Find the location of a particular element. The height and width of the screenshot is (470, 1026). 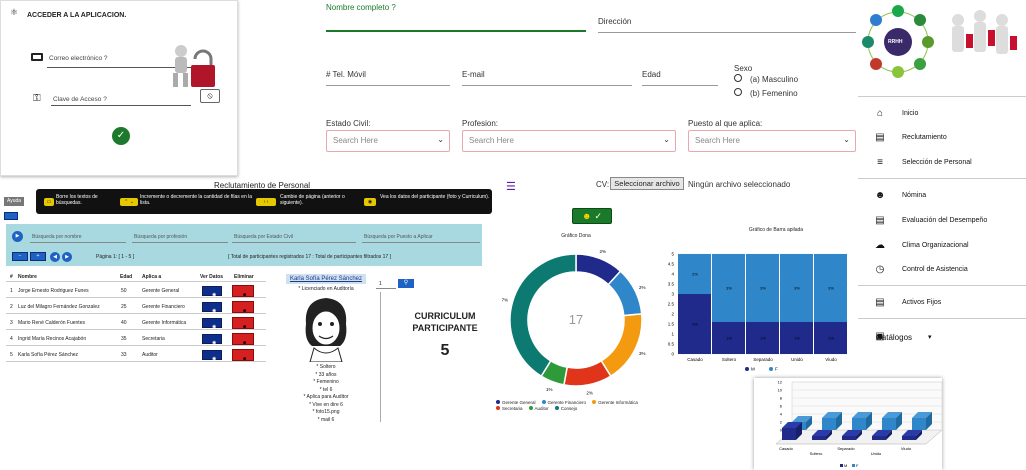

cell-edad: 50 is located at coordinates (124, 291).